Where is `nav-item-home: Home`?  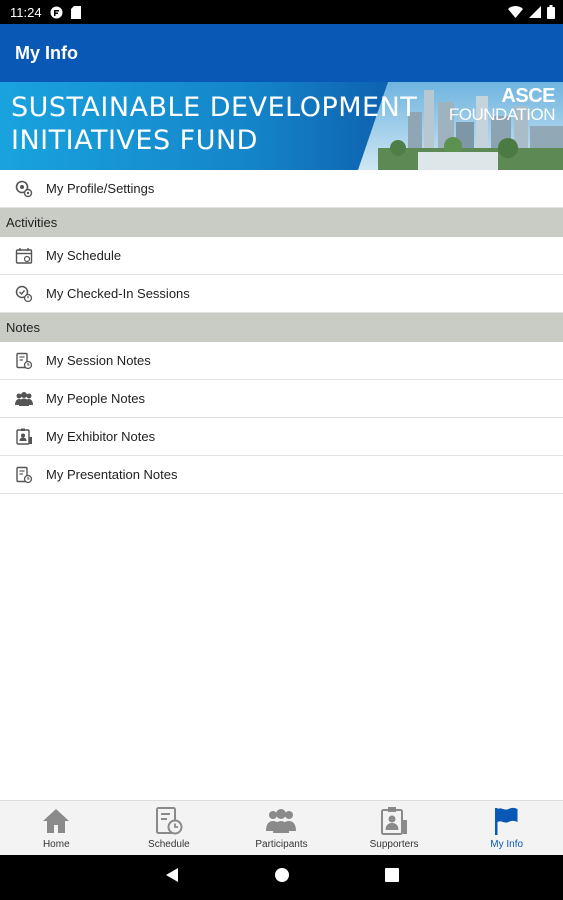
nav-item-home: Home is located at coordinates (56, 828).